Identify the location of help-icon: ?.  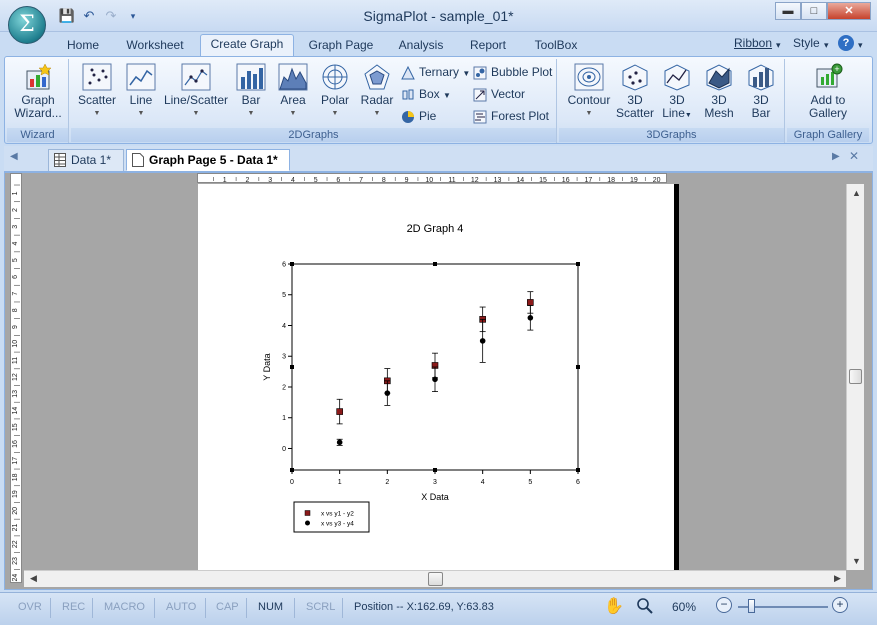
(846, 43).